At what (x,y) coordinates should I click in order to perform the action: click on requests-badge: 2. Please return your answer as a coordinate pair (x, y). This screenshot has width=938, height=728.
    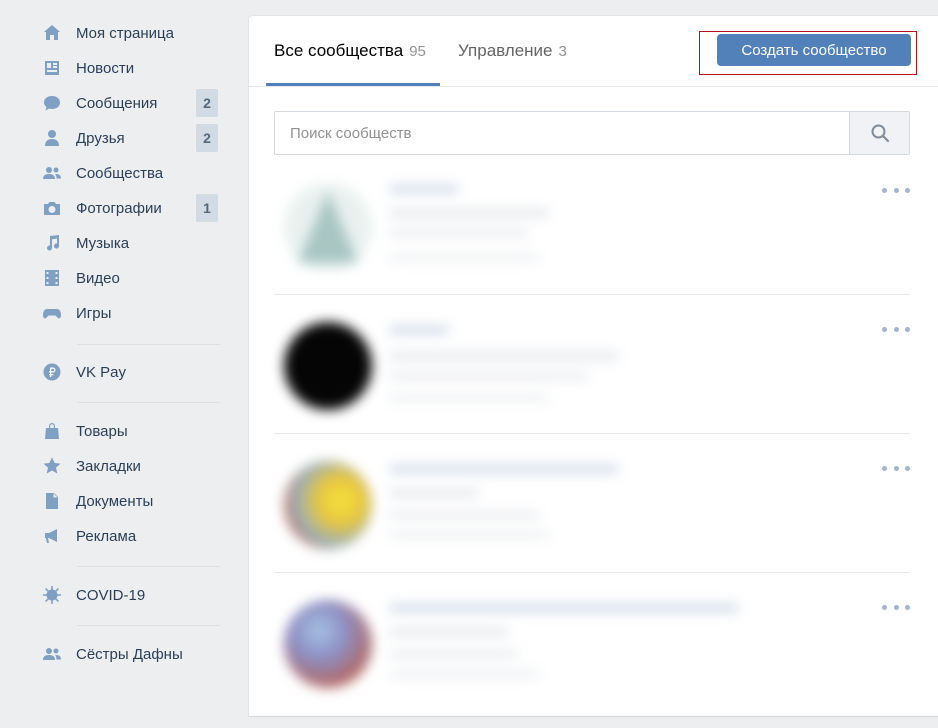
    Looking at the image, I should click on (207, 138).